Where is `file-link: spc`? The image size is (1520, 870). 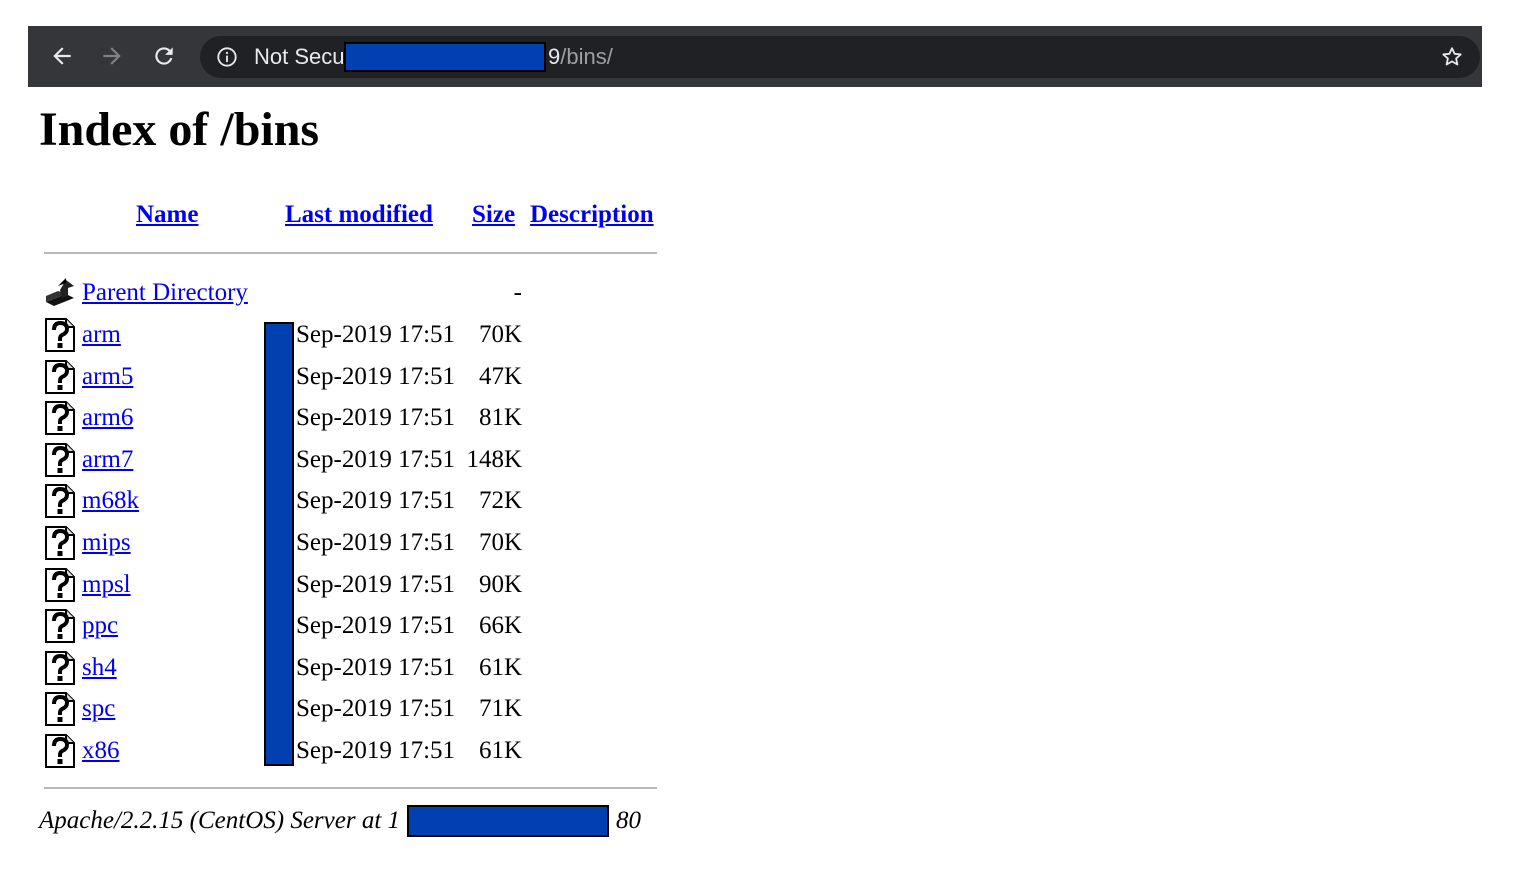
file-link: spc is located at coordinates (98, 709).